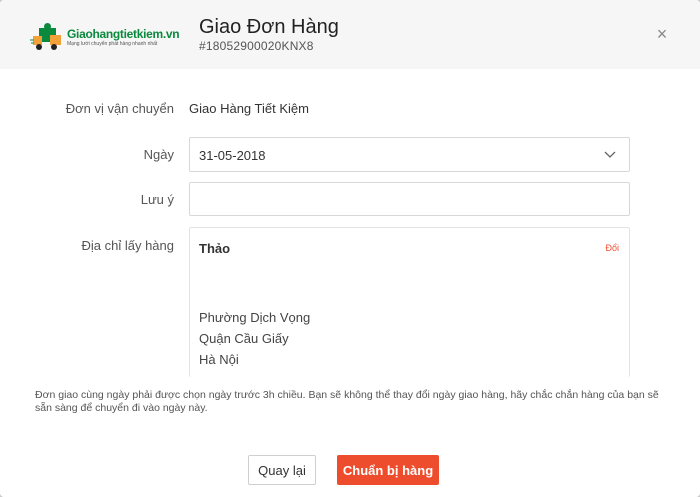  What do you see at coordinates (610, 154) in the screenshot?
I see `chevron-down-icon` at bounding box center [610, 154].